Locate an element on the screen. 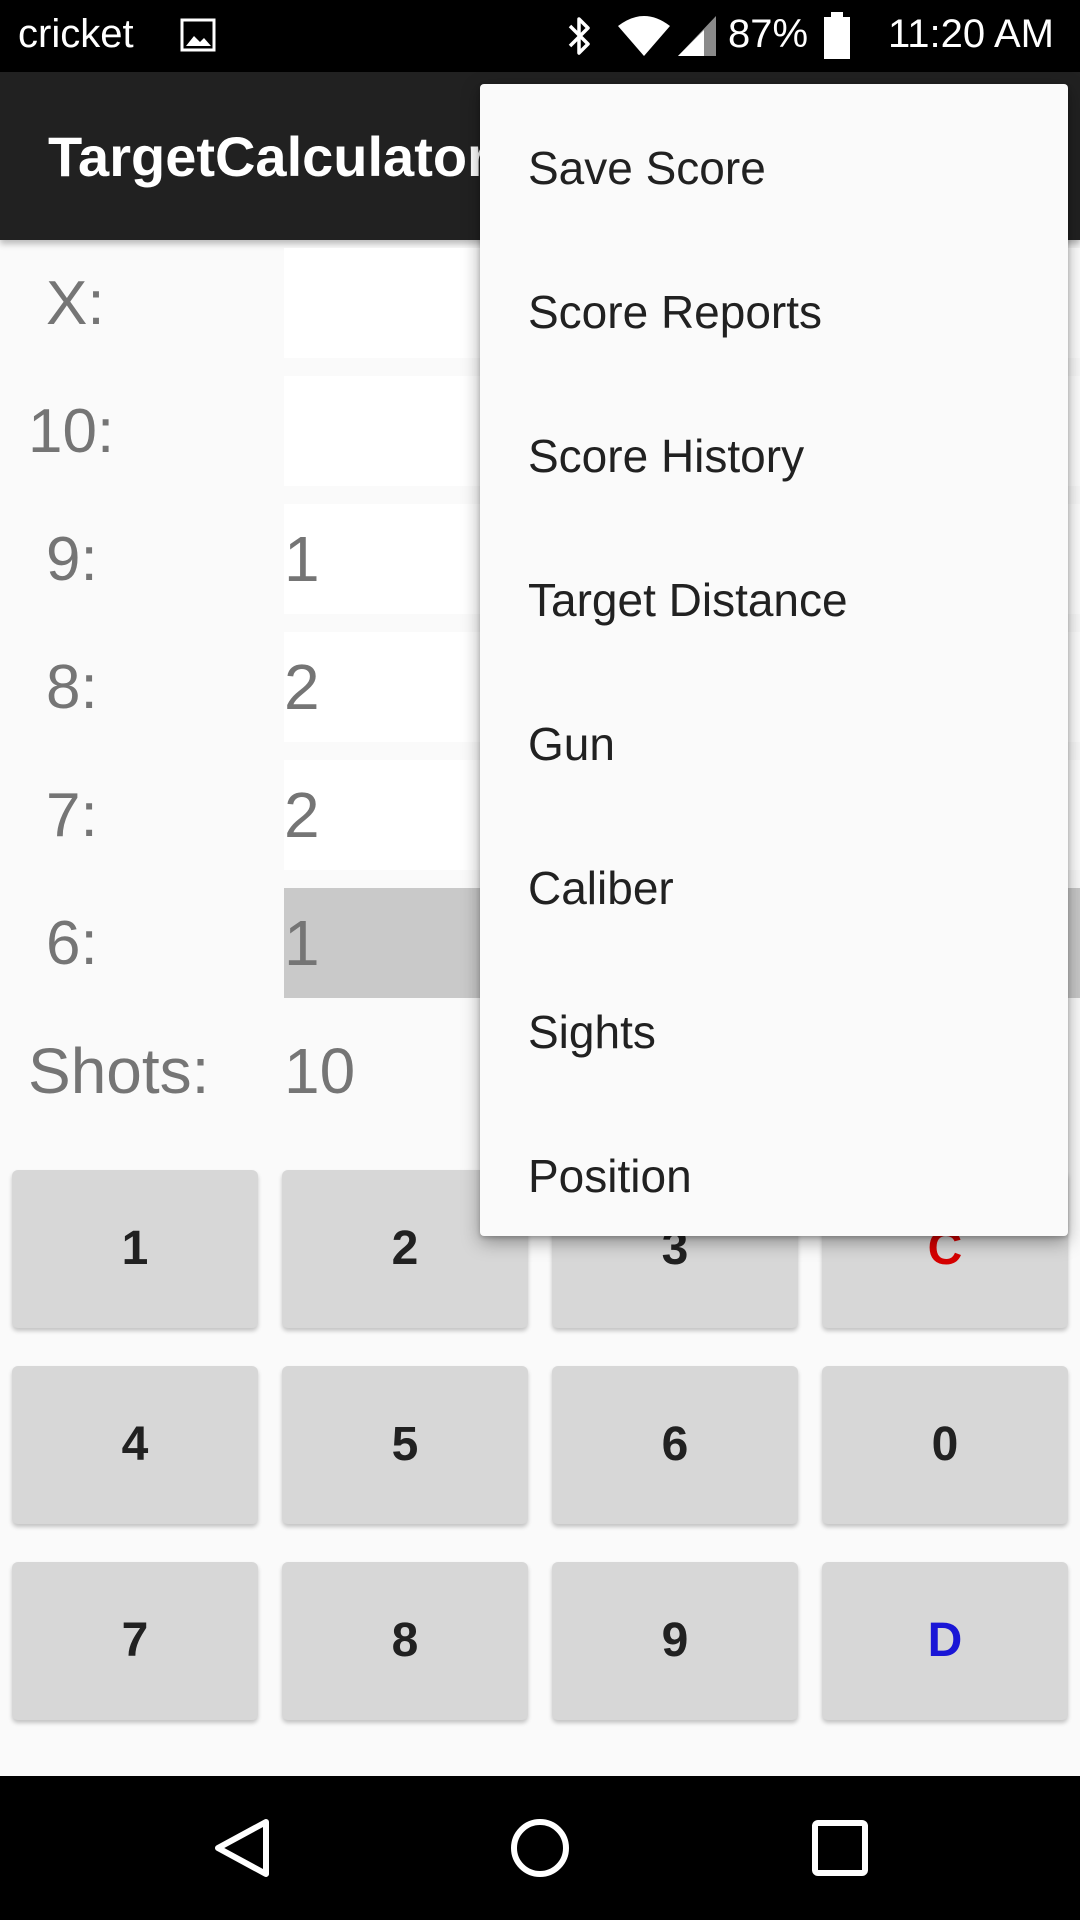 The height and width of the screenshot is (1920, 1080). menu-item-score-reports: Score Reports is located at coordinates (774, 312).